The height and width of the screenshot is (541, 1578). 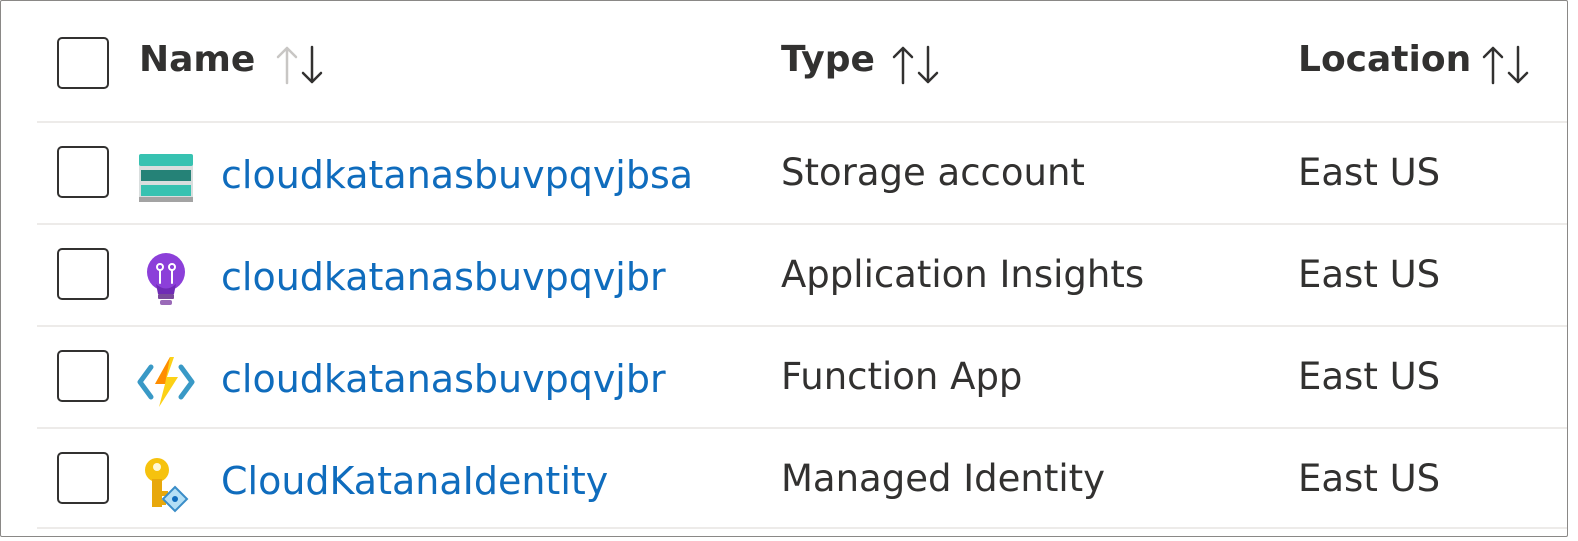 What do you see at coordinates (197, 59) in the screenshot?
I see `column-header-name-label: Name` at bounding box center [197, 59].